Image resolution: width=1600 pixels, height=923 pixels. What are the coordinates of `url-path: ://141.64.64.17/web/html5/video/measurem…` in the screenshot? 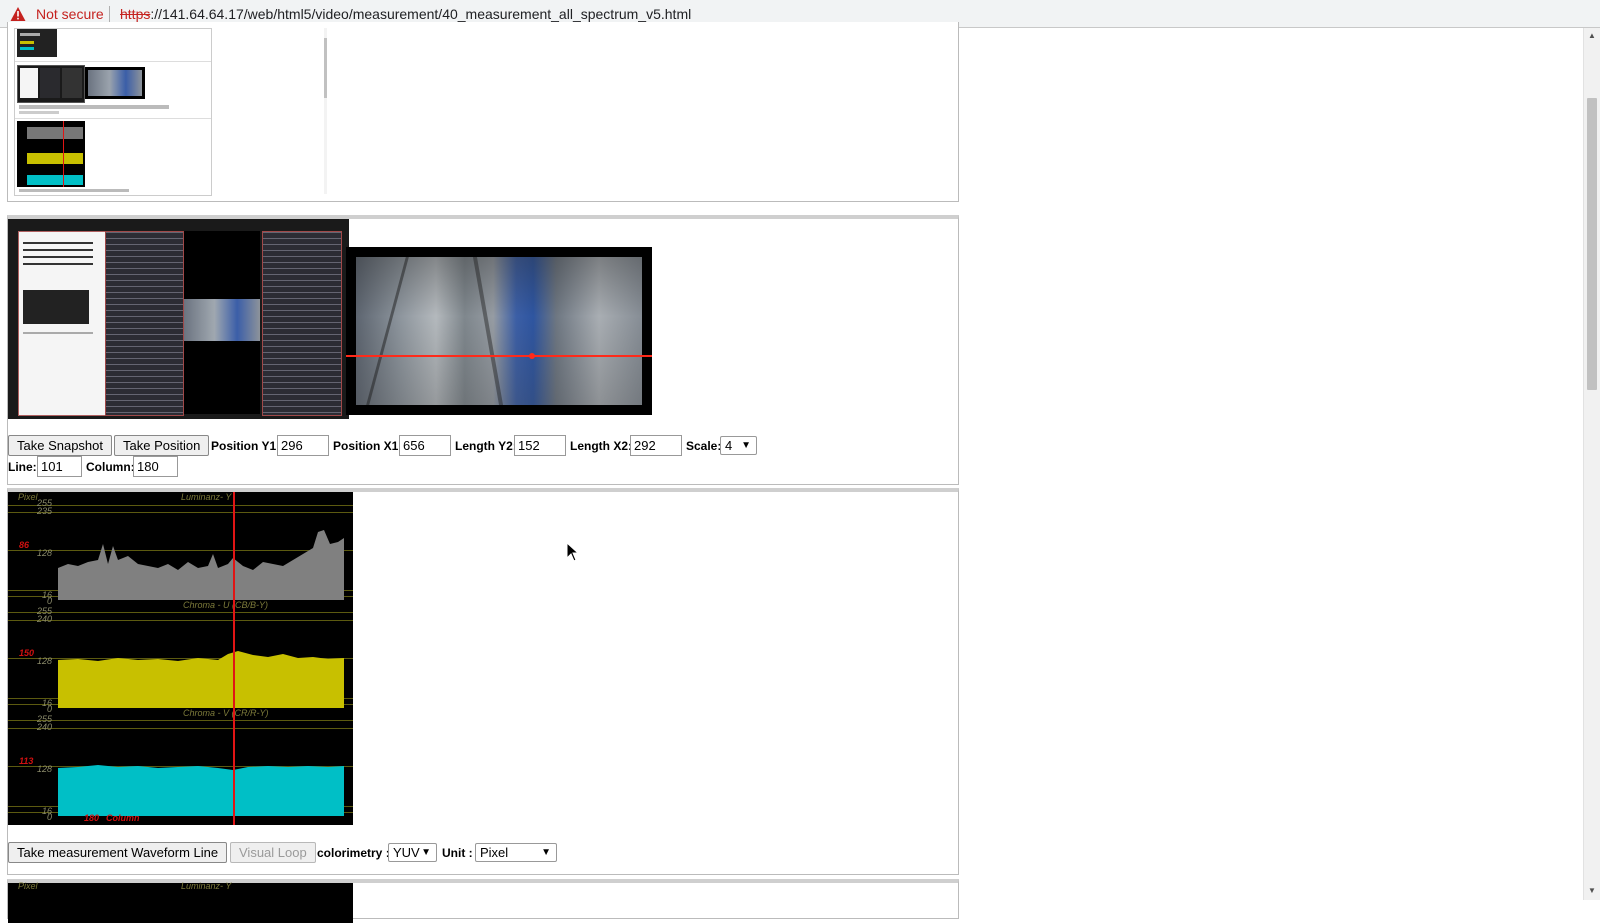 It's located at (421, 14).